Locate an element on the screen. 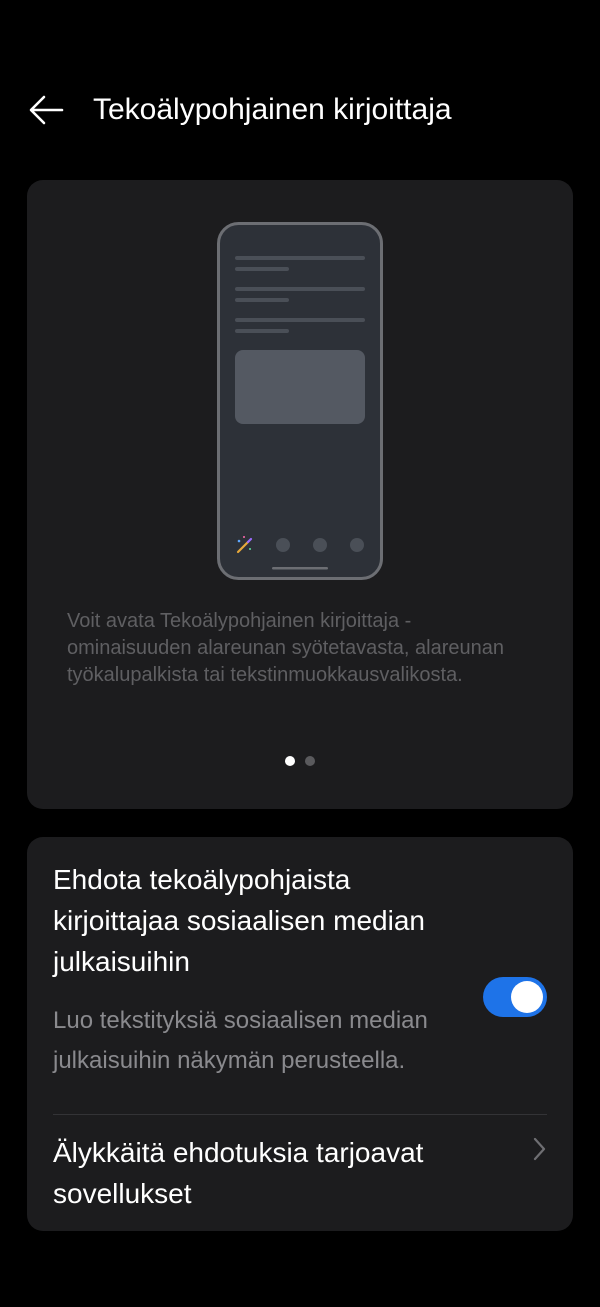 Image resolution: width=600 pixels, height=1307 pixels. toggle-knob is located at coordinates (527, 997).